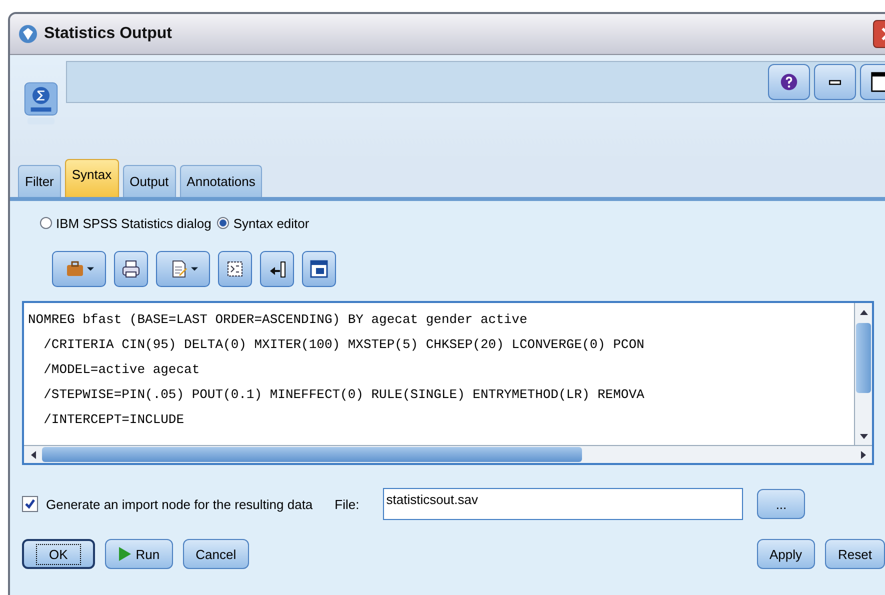  I want to click on printer-icon, so click(131, 269).